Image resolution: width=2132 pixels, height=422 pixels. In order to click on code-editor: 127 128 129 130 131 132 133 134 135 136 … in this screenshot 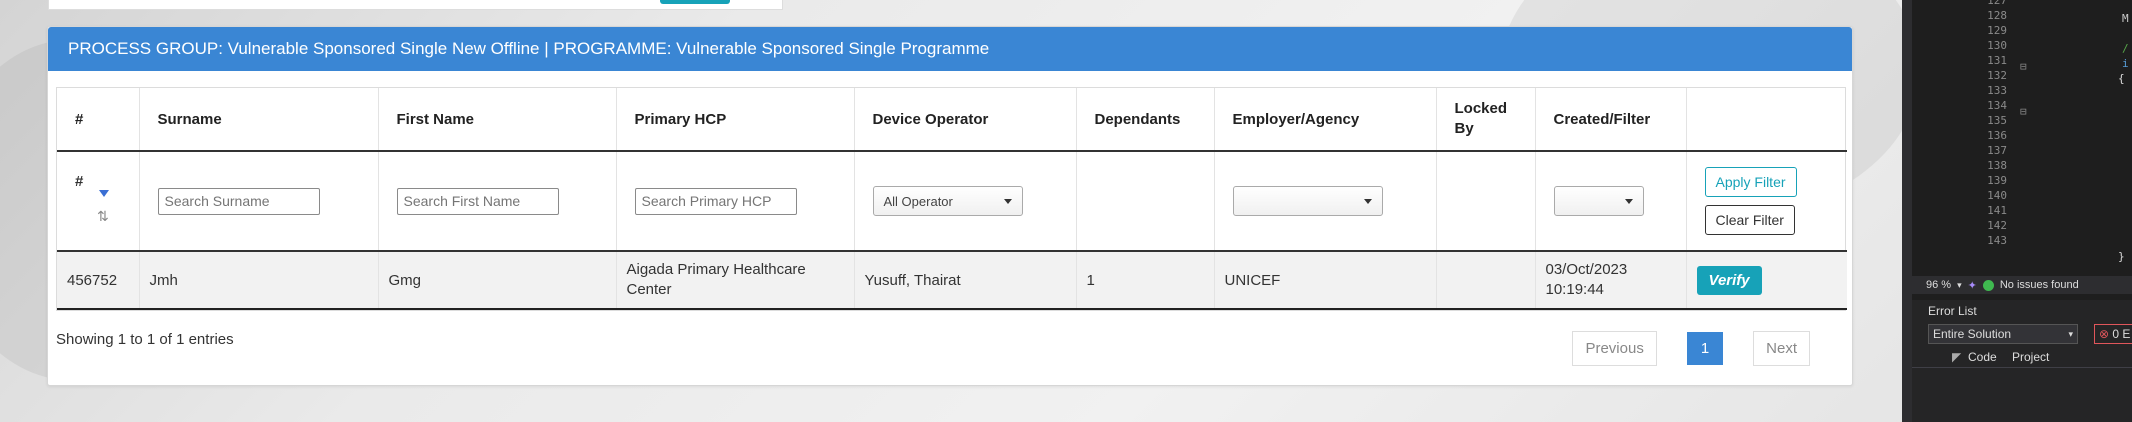, I will do `click(2022, 136)`.